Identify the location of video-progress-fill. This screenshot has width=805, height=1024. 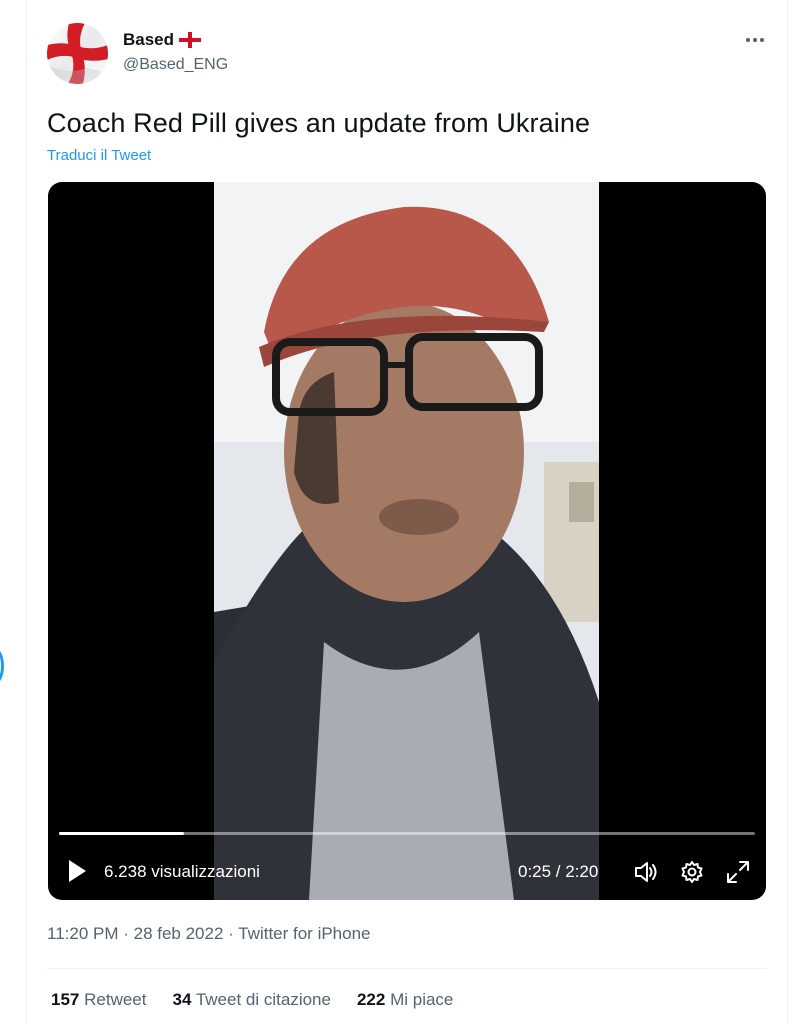
(122, 833).